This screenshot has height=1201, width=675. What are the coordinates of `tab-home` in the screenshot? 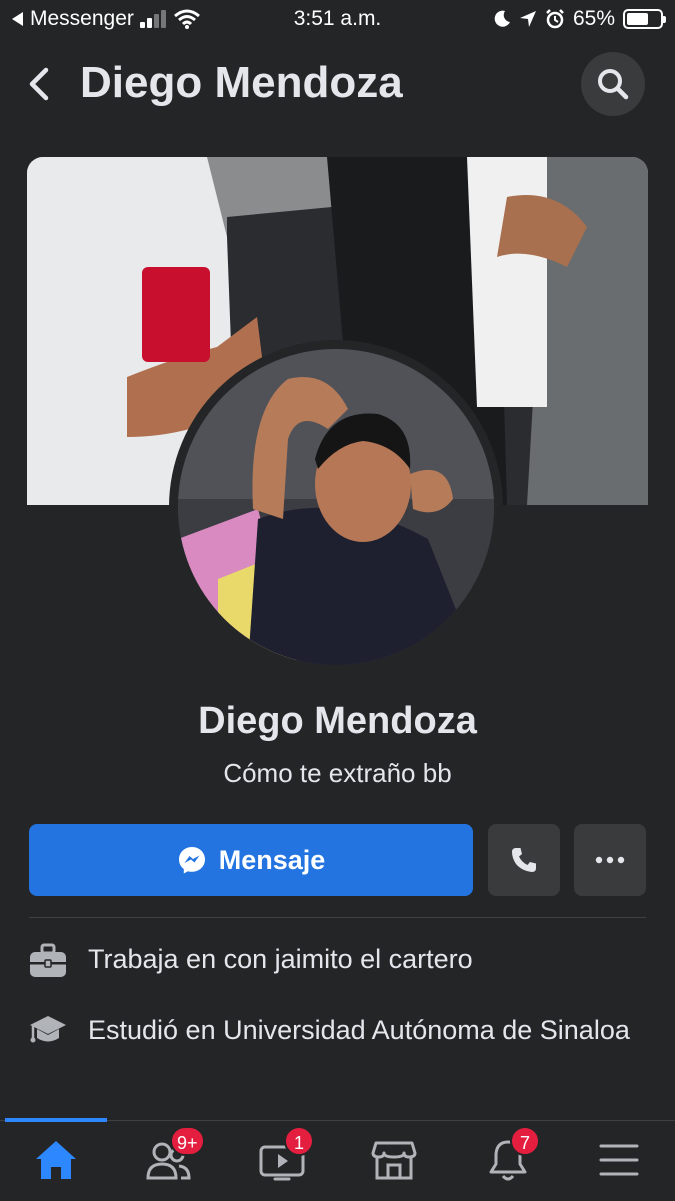 It's located at (56, 1160).